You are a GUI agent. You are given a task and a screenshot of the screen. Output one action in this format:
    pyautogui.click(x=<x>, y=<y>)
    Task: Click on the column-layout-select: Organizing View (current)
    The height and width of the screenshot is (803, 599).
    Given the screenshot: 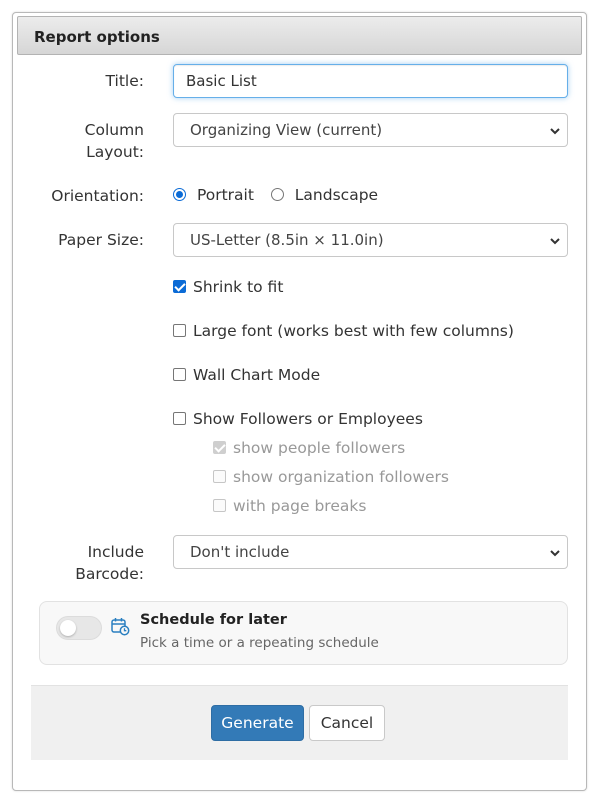 What is the action you would take?
    pyautogui.click(x=370, y=130)
    